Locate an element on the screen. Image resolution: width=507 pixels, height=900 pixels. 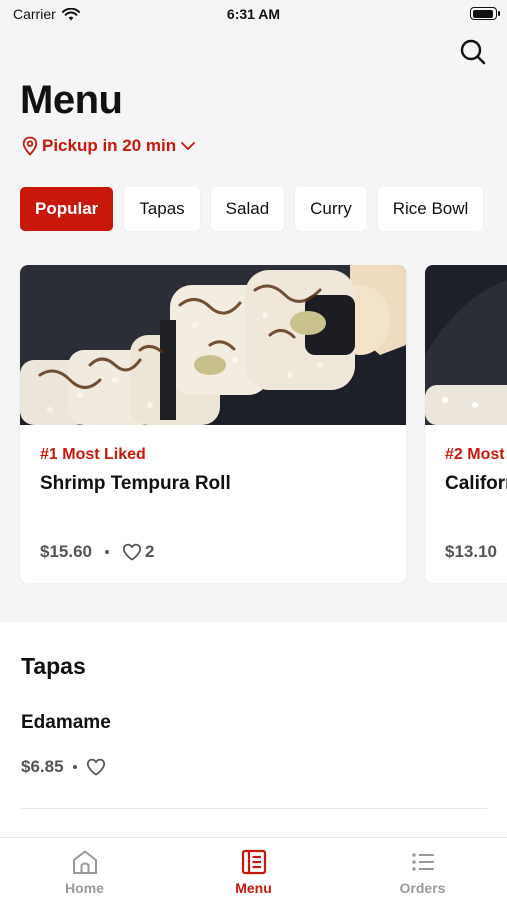
like-button: 2 is located at coordinates (138, 552).